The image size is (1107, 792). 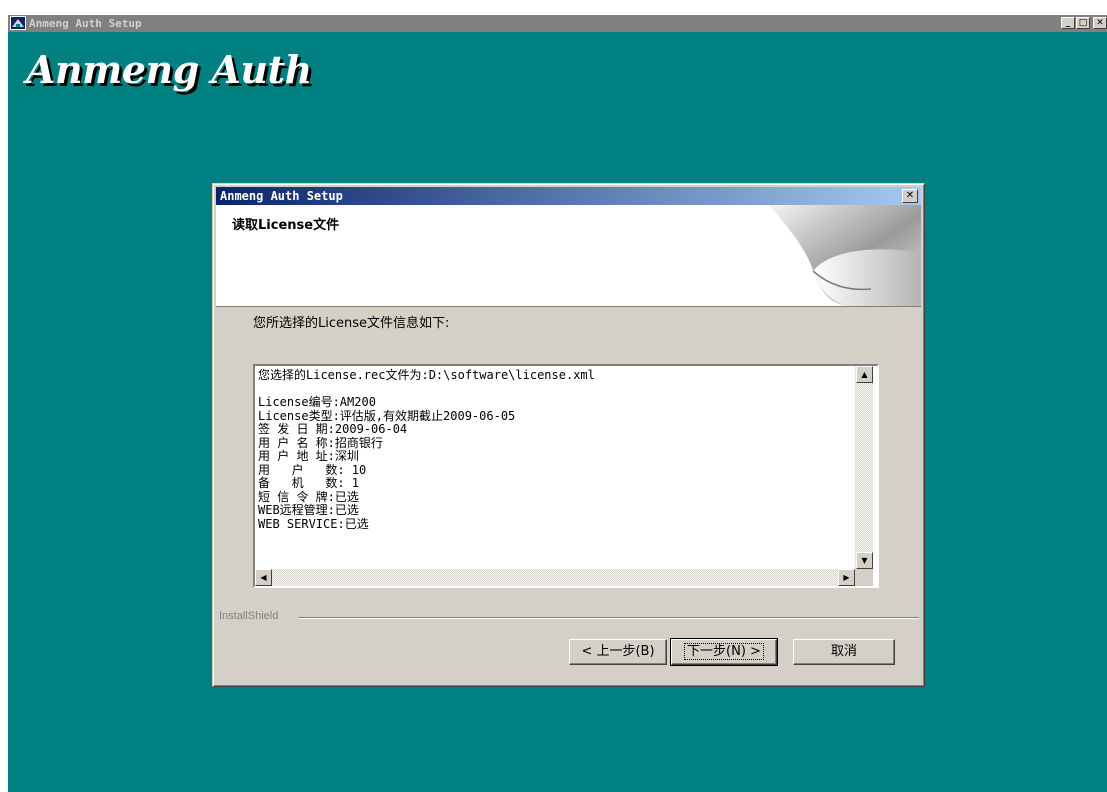 I want to click on scroll-down-arrow-icon: ▼, so click(x=864, y=560).